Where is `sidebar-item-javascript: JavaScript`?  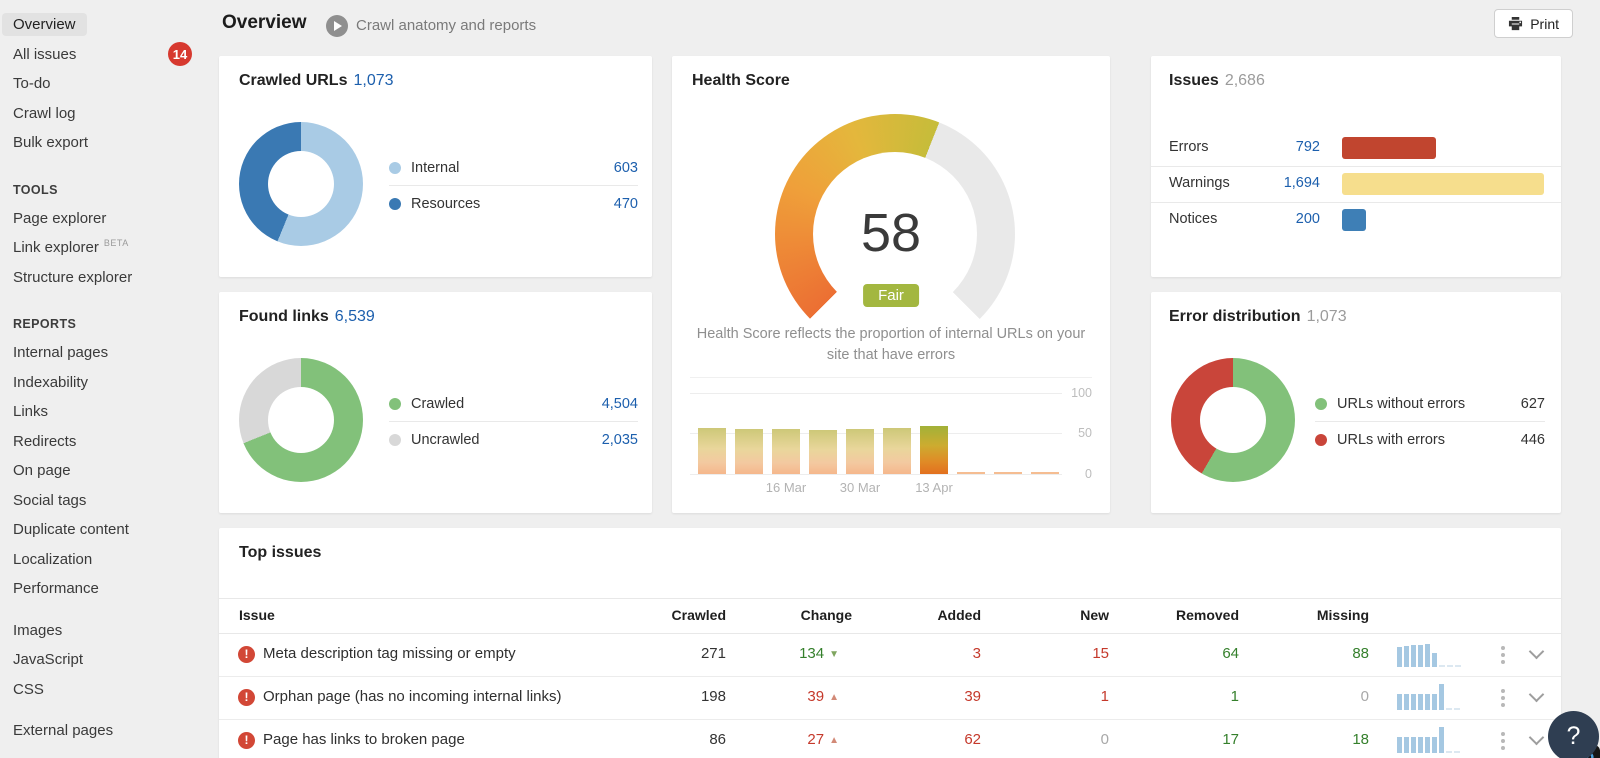
sidebar-item-javascript: JavaScript is located at coordinates (105, 660).